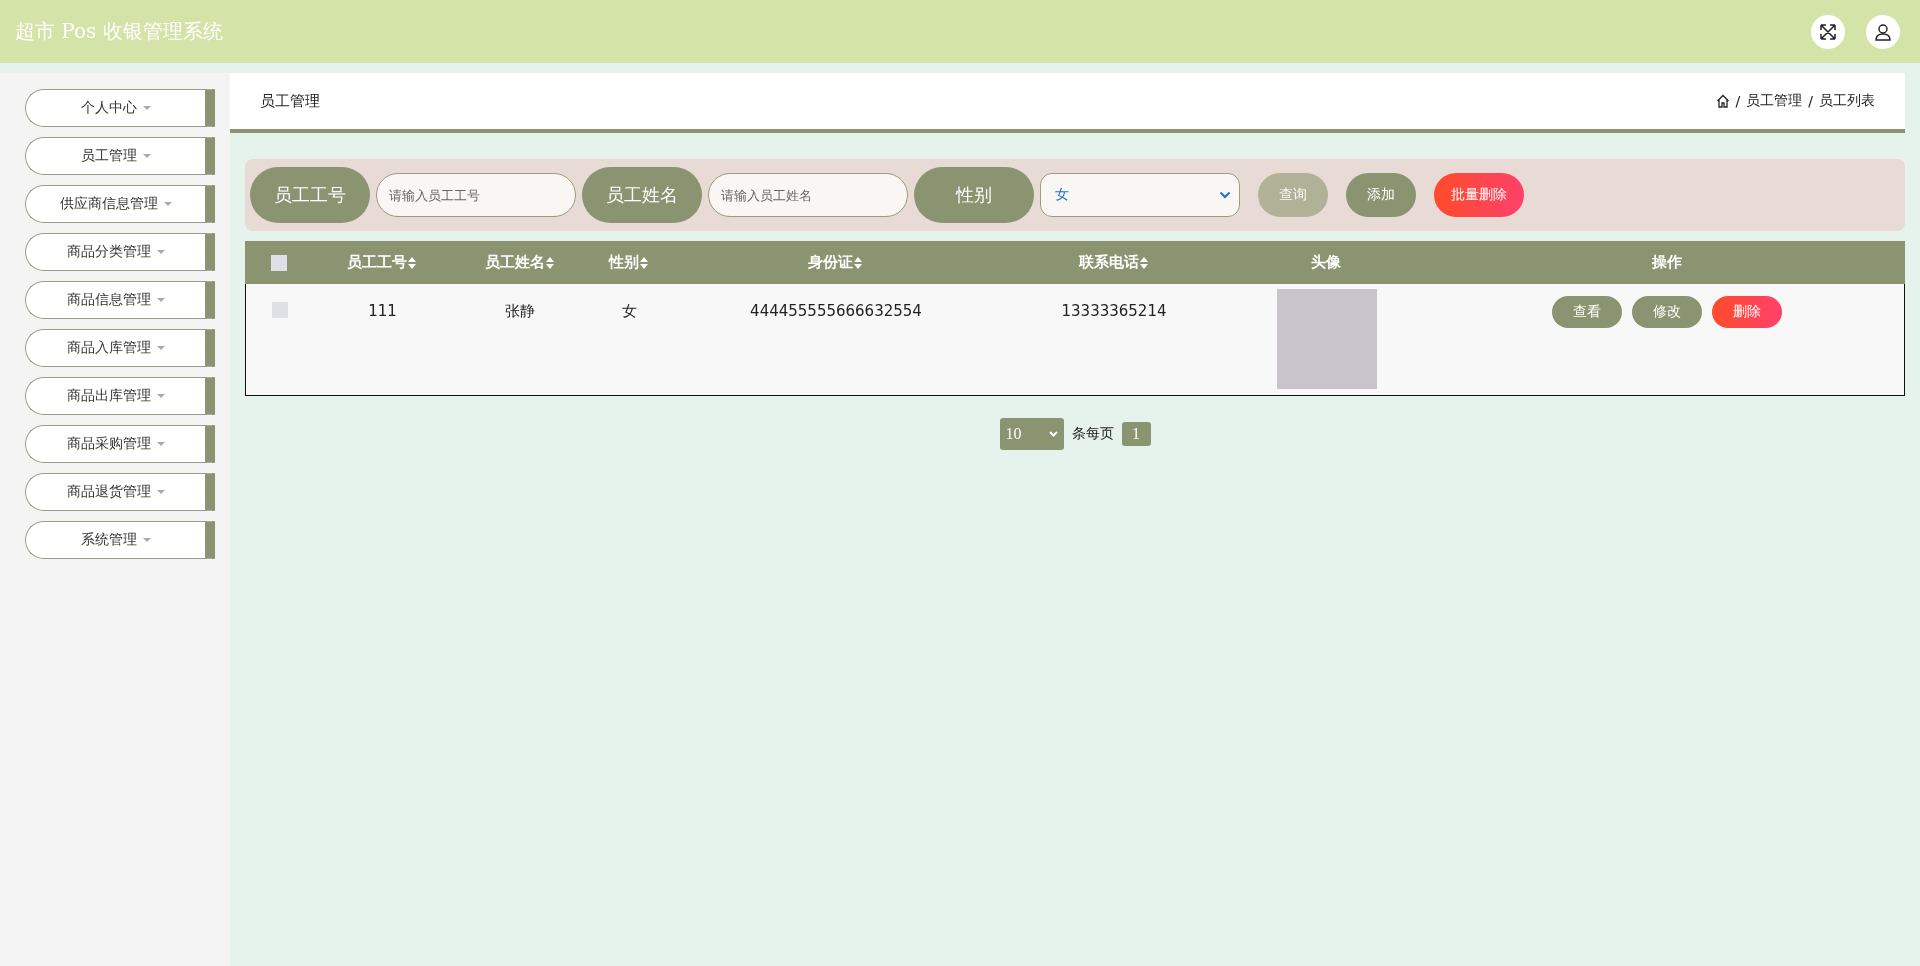  Describe the element at coordinates (1381, 195) in the screenshot. I see `search-bar-button: 添加` at that location.